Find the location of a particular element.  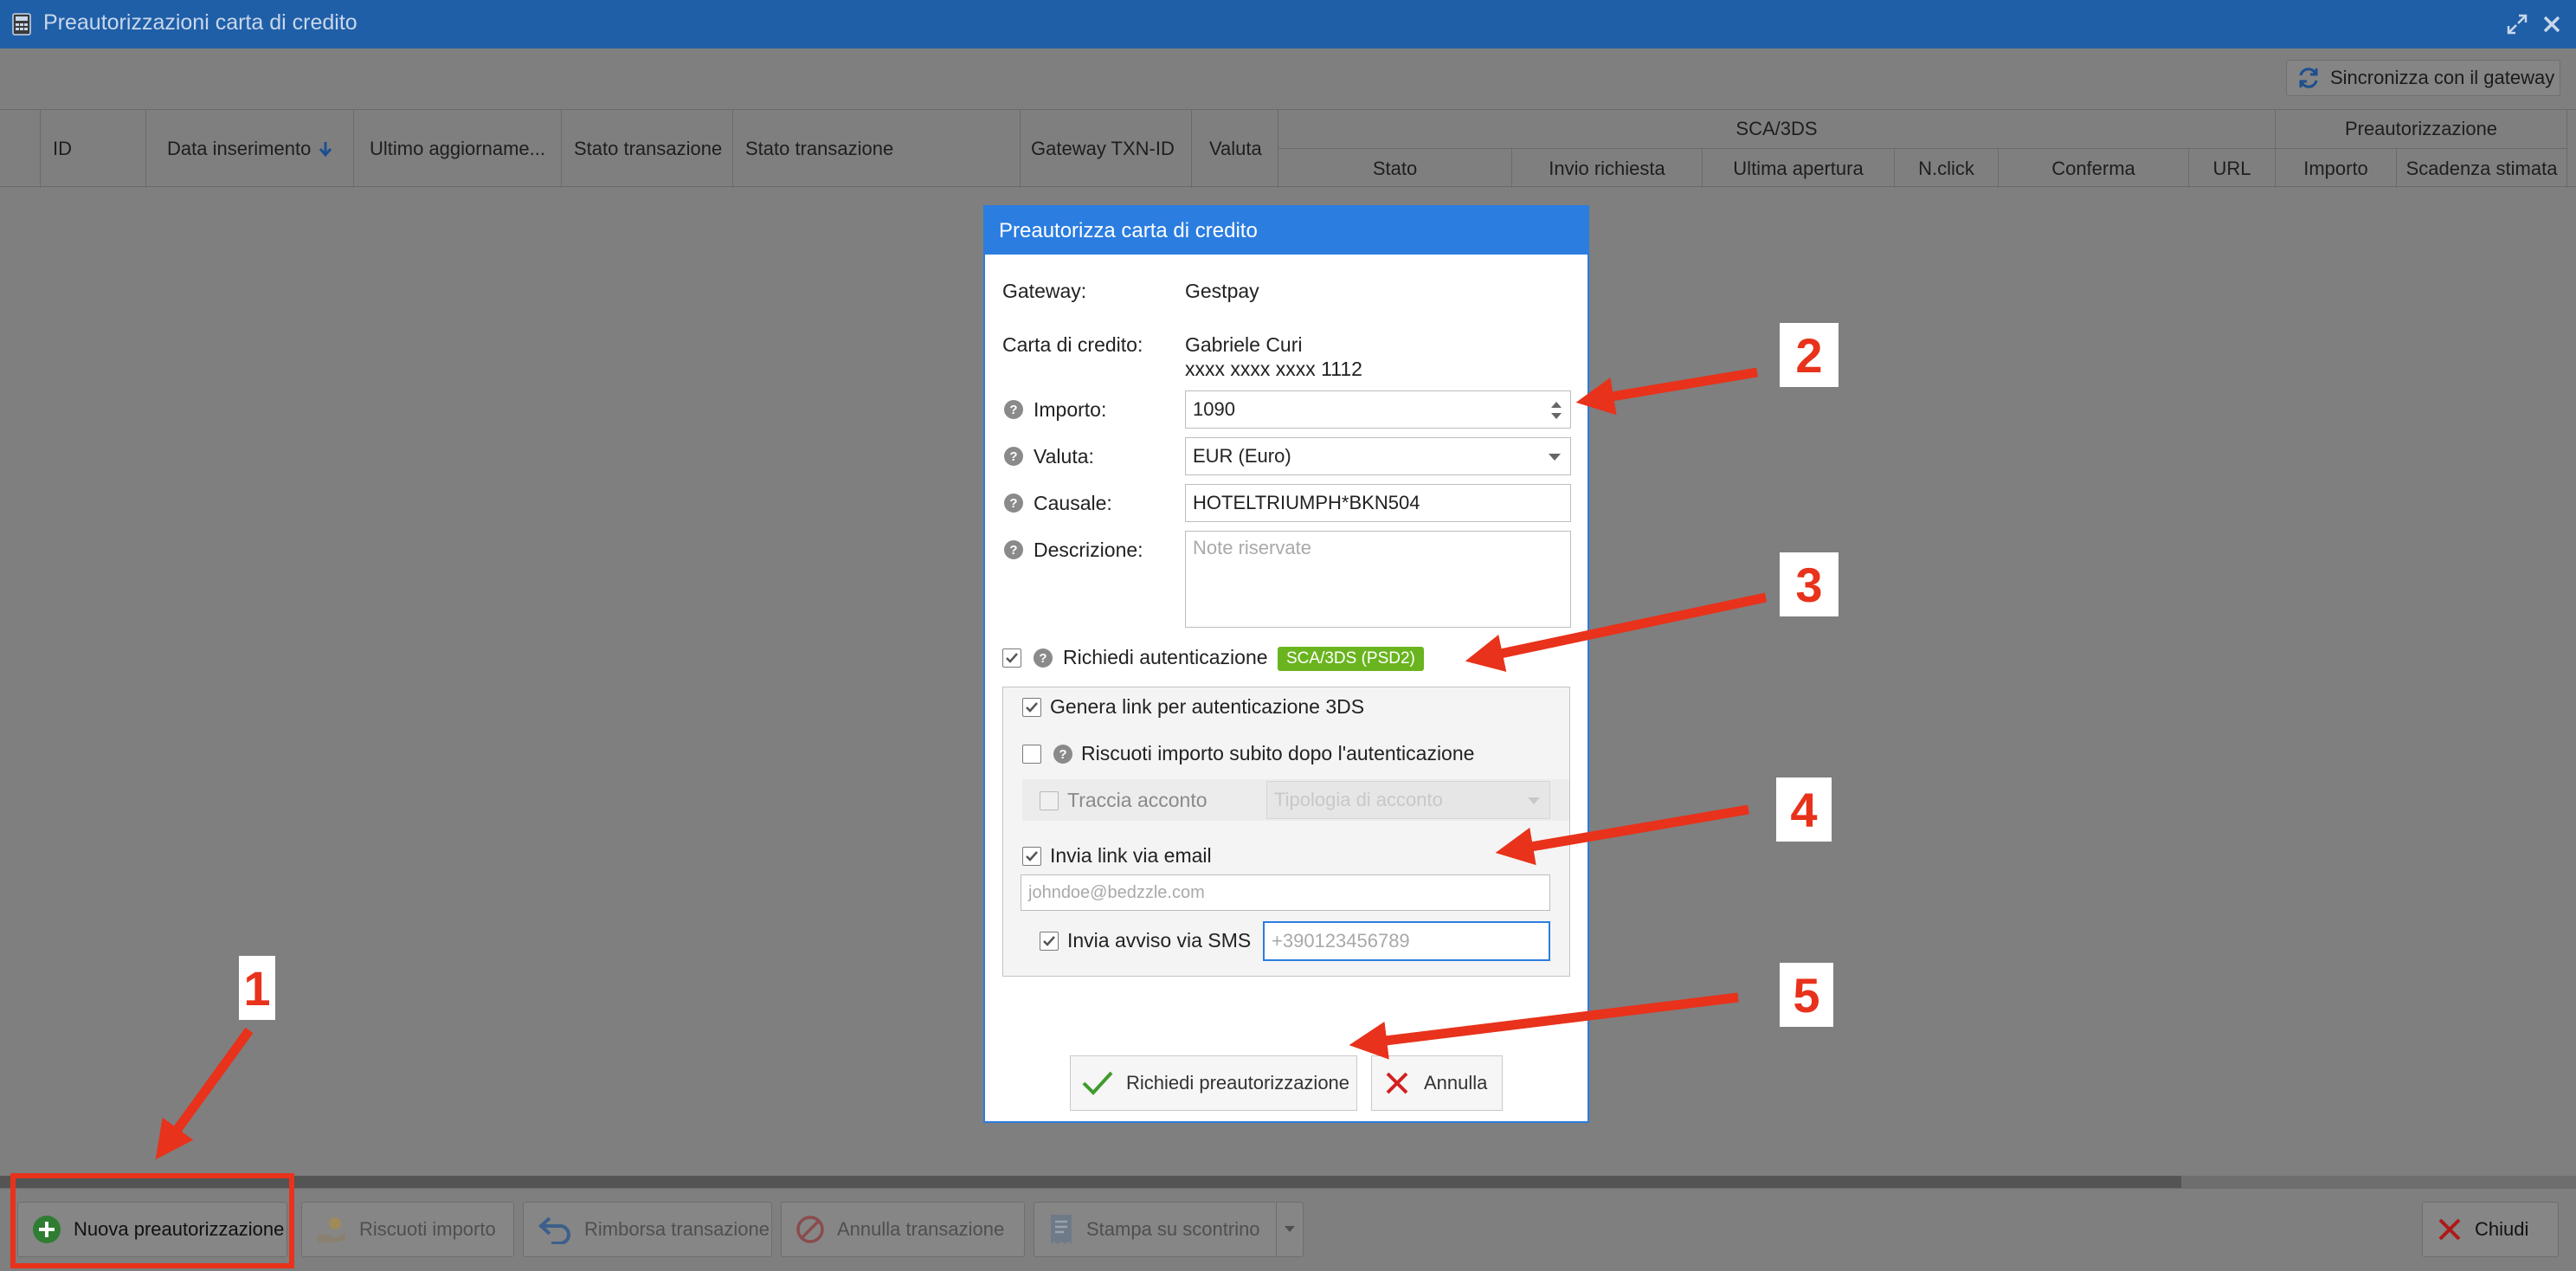

sort-down-icon is located at coordinates (325, 150).